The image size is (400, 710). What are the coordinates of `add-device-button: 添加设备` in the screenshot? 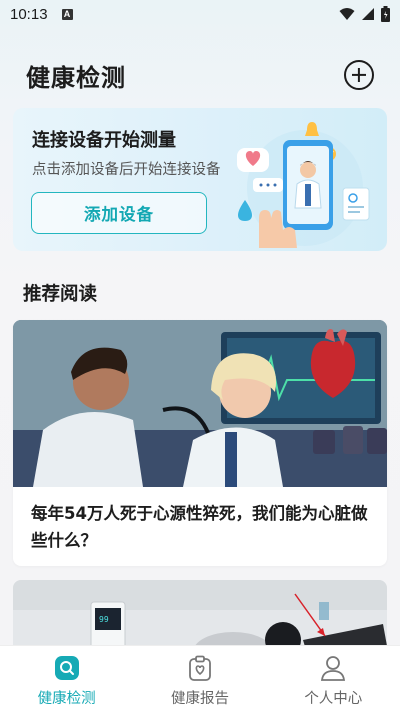 It's located at (119, 213).